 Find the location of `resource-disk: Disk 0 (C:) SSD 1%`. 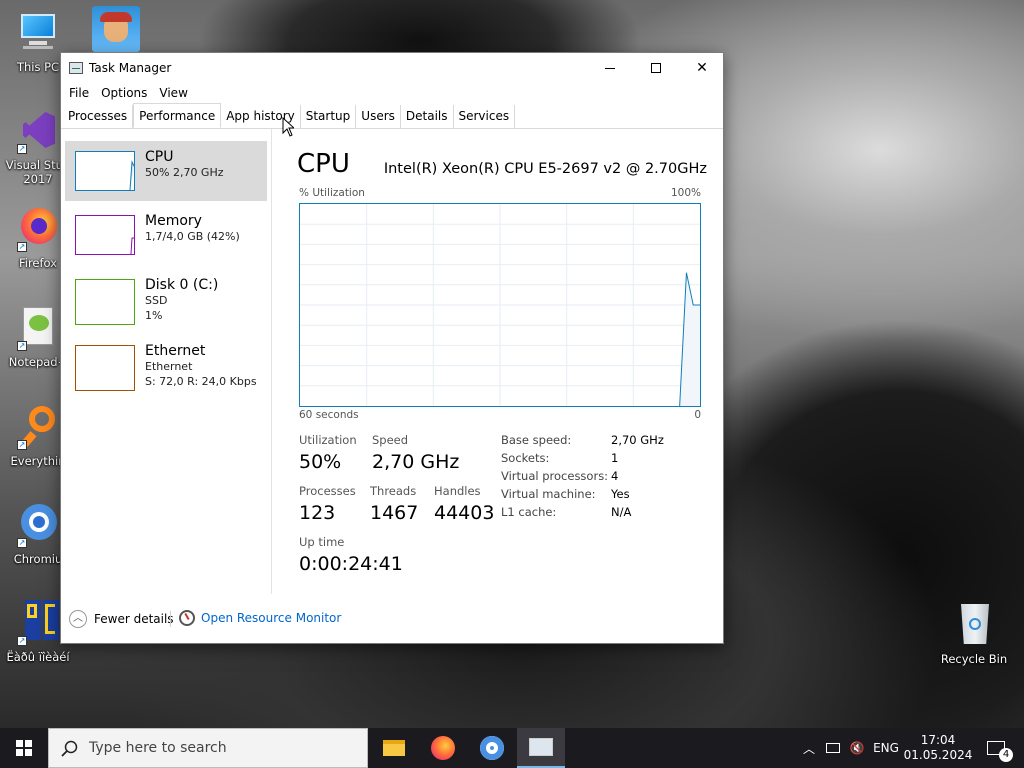

resource-disk: Disk 0 (C:) SSD 1% is located at coordinates (166, 300).